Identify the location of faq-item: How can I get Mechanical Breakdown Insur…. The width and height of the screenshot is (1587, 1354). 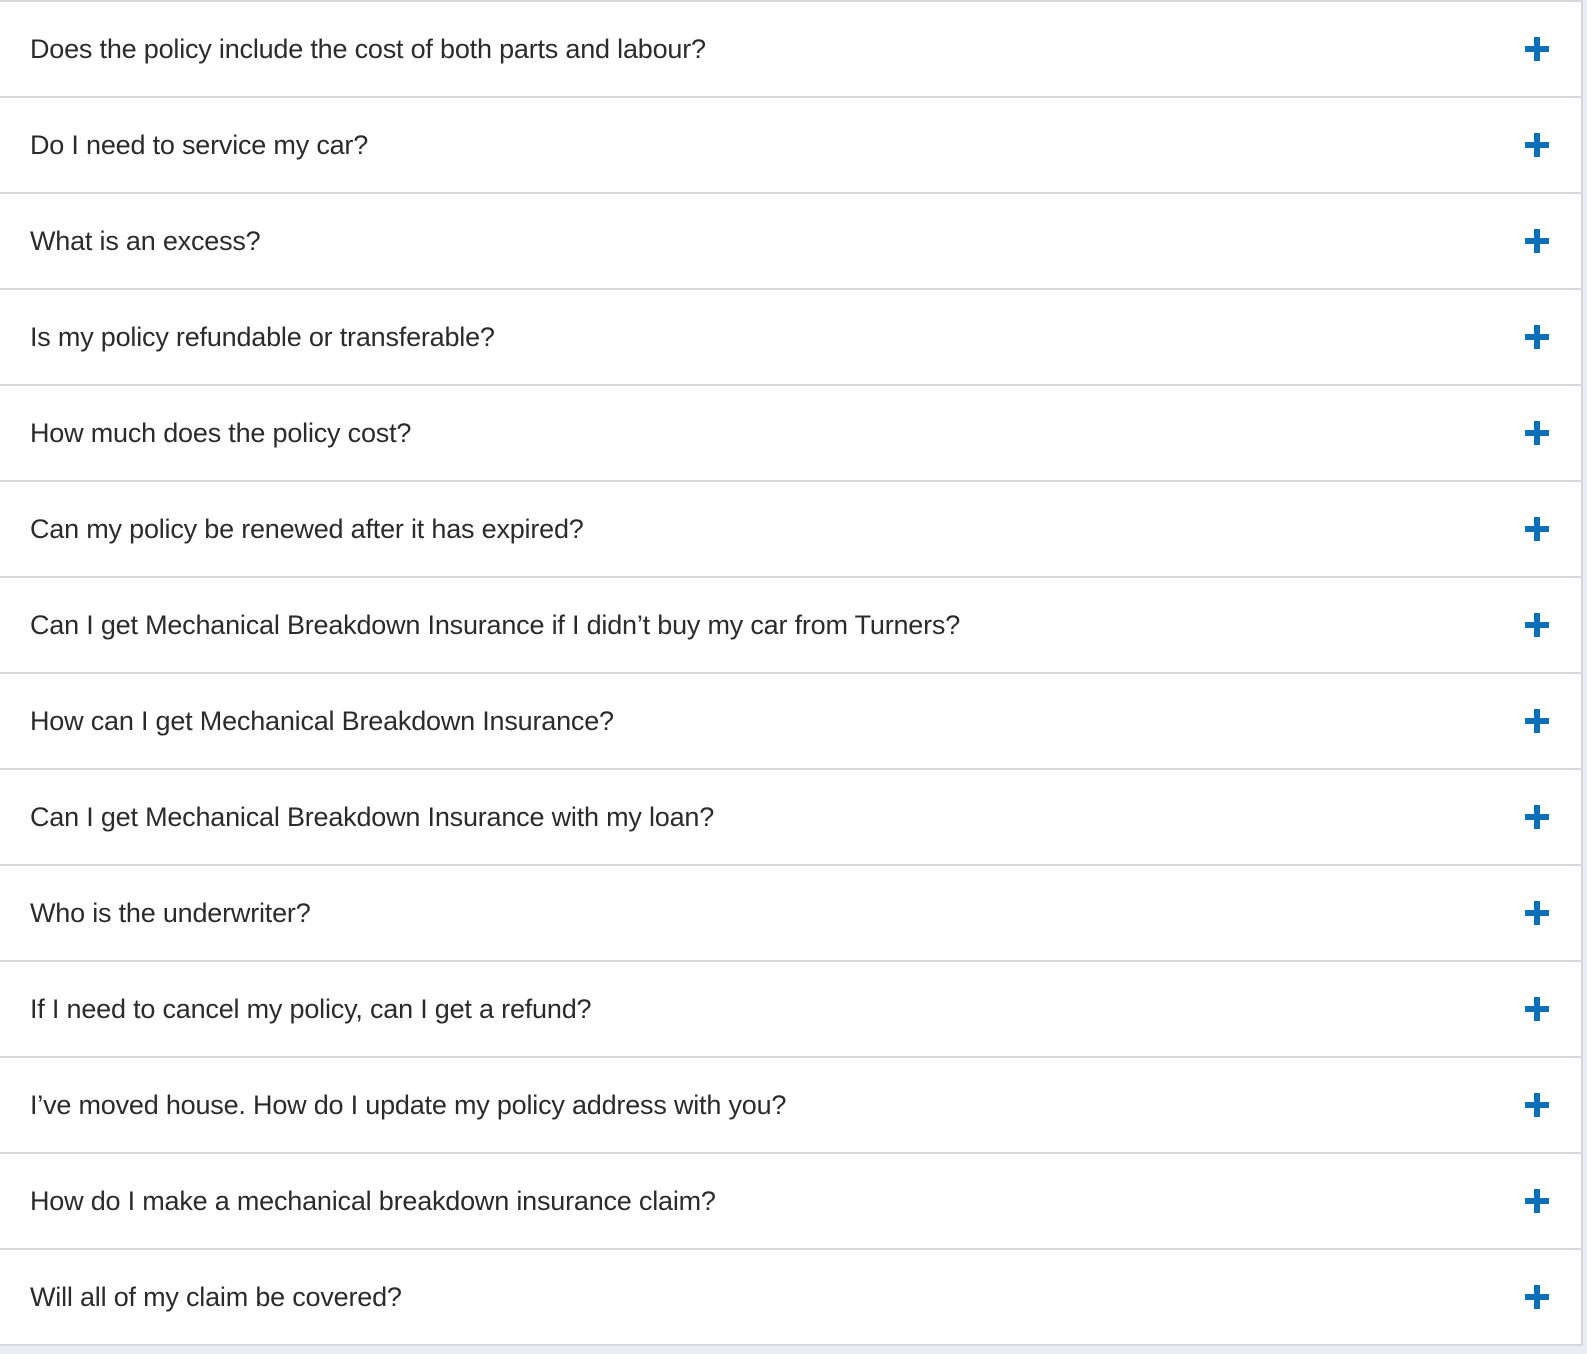
(790, 722).